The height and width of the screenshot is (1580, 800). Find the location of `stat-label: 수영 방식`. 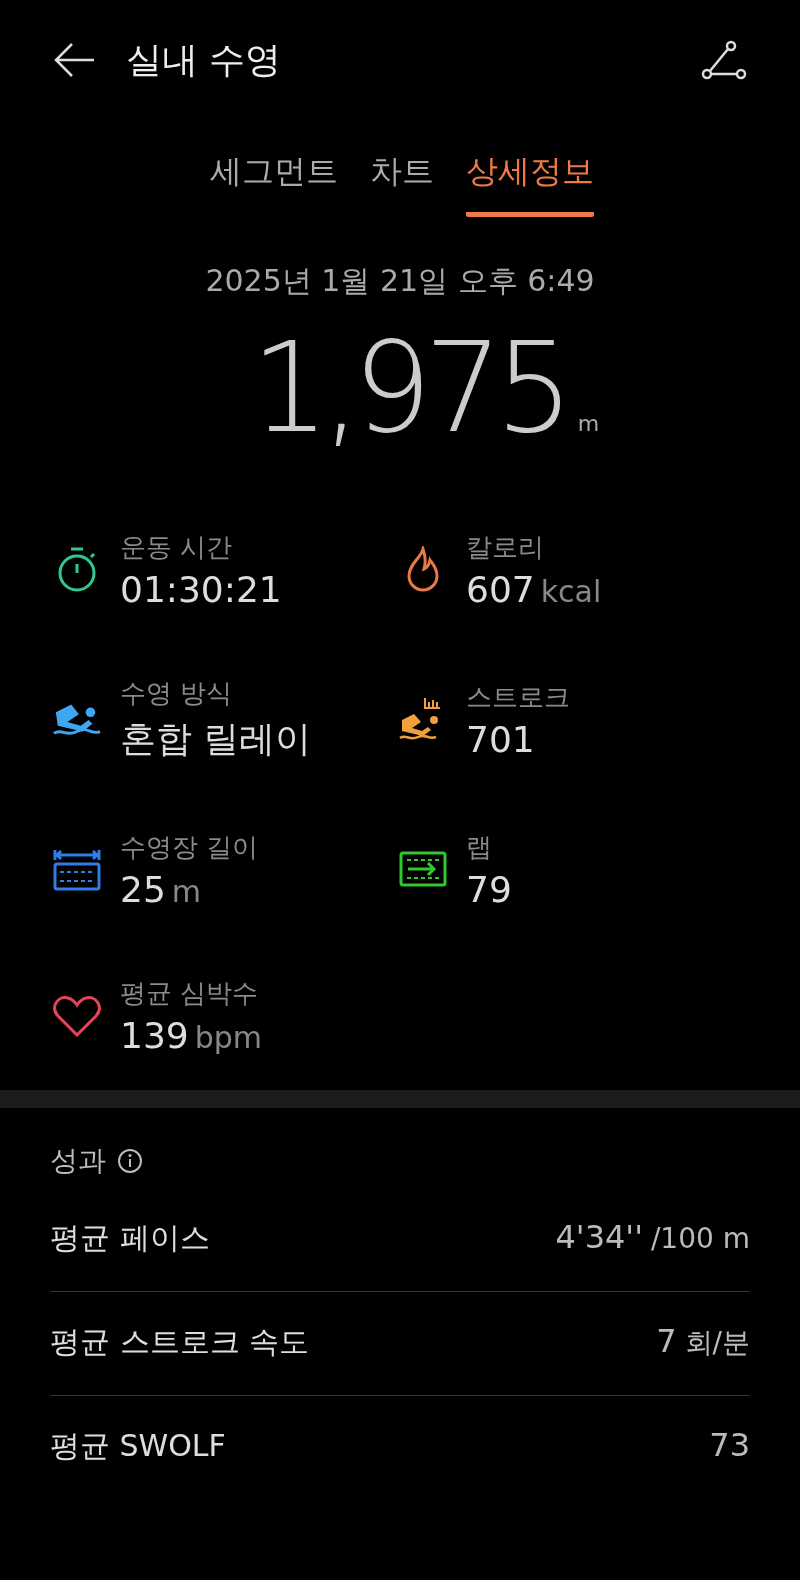

stat-label: 수영 방식 is located at coordinates (177, 693).